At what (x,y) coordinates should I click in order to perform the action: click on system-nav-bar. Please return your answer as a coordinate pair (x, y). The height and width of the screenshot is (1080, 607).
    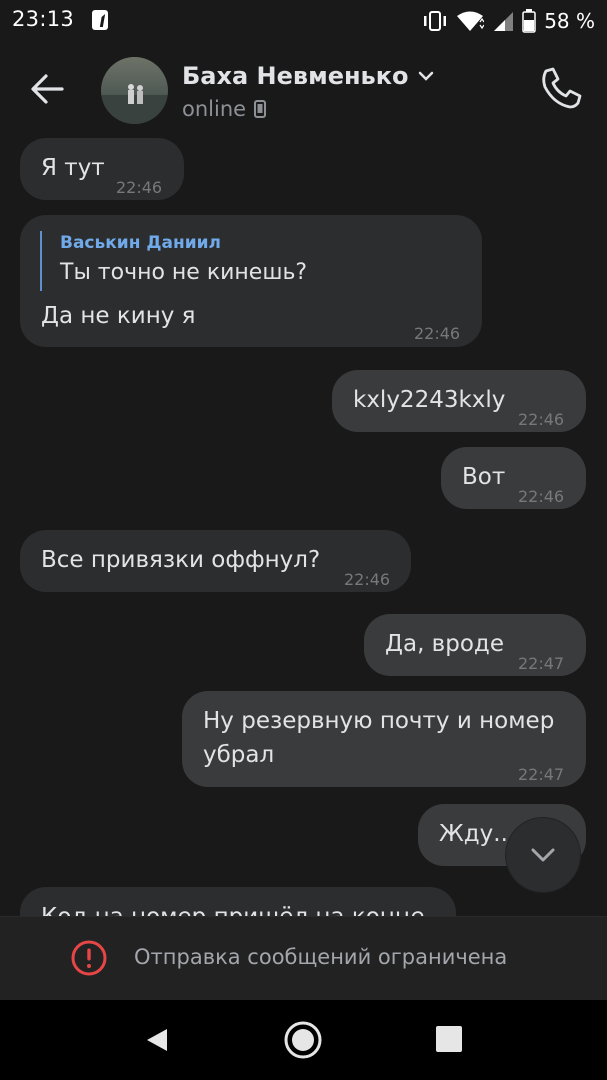
    Looking at the image, I should click on (303, 1040).